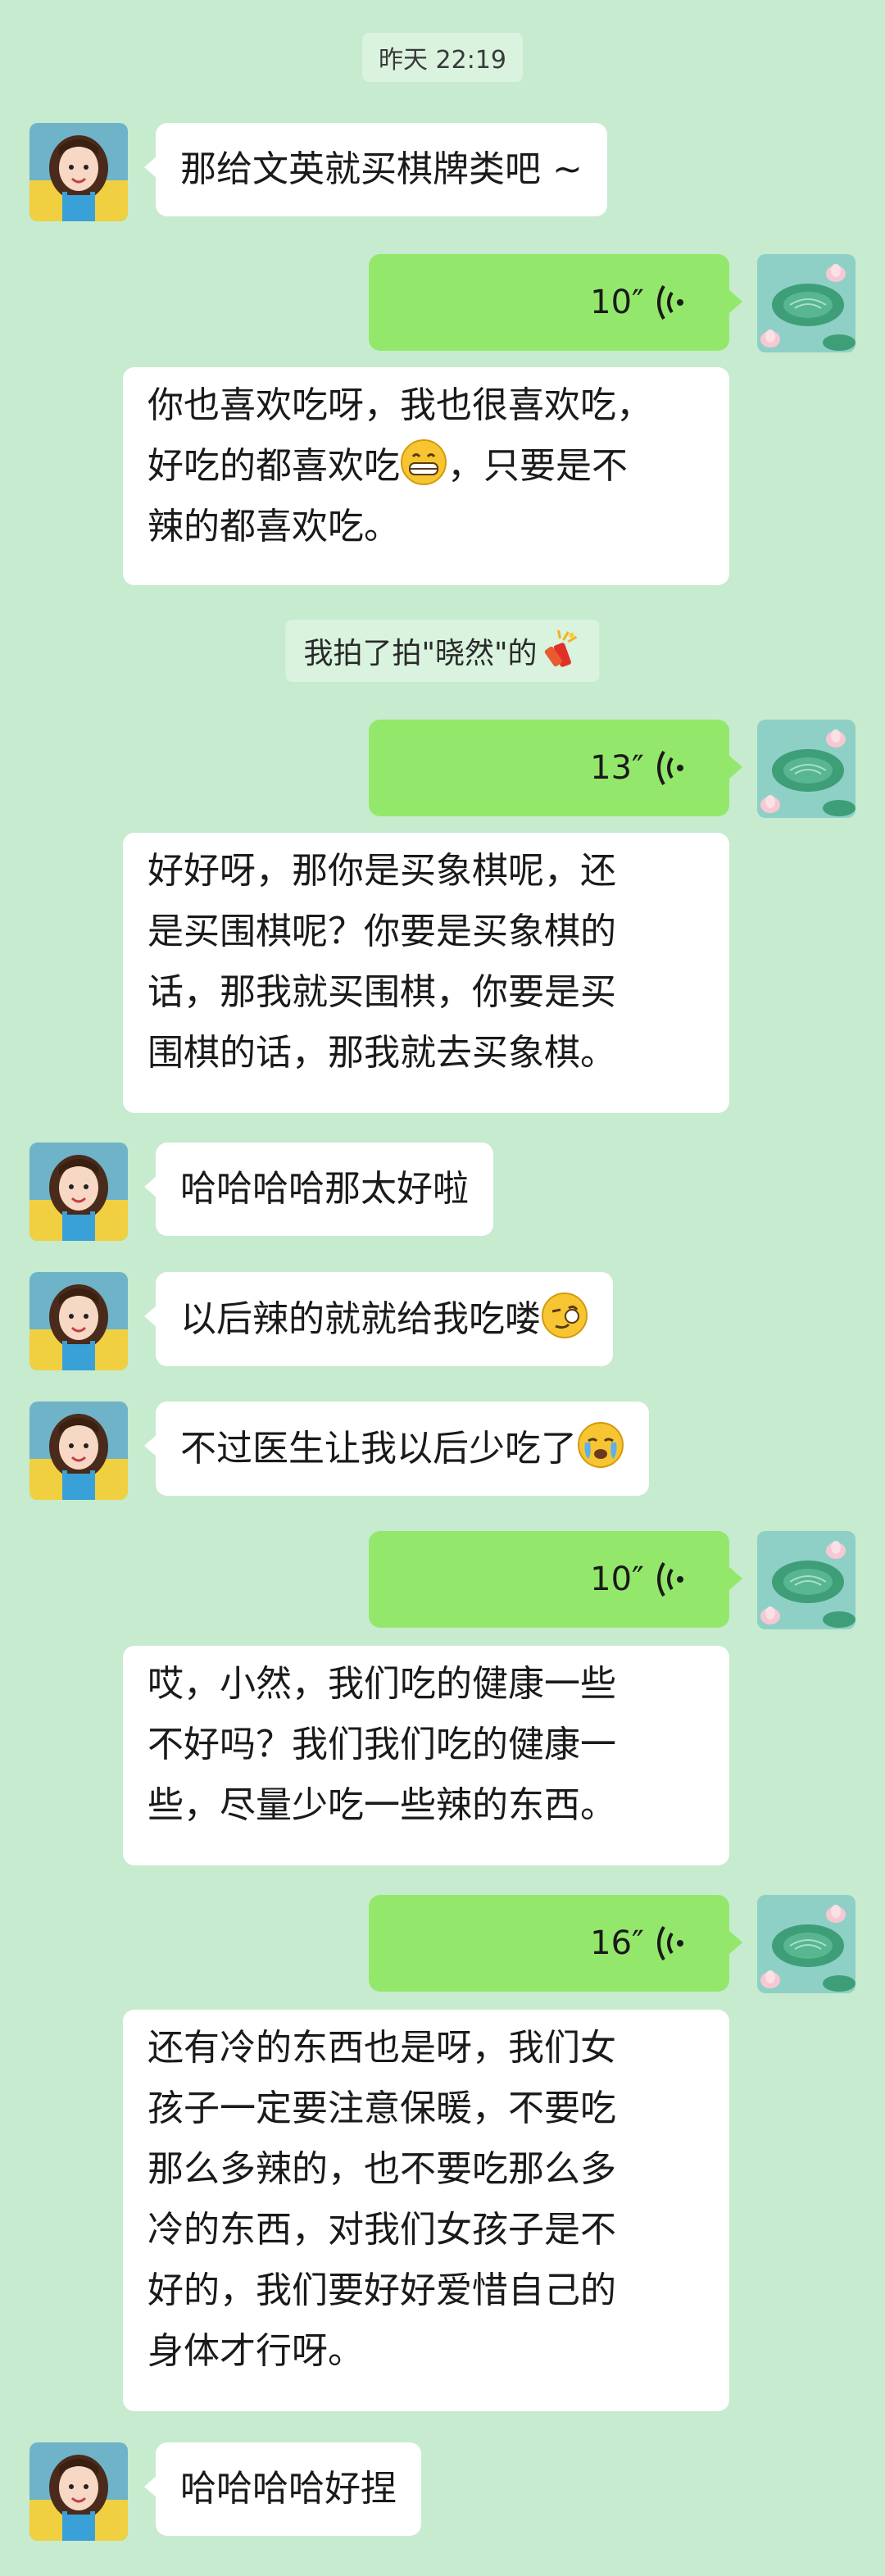 The width and height of the screenshot is (885, 2576). What do you see at coordinates (564, 1315) in the screenshot?
I see `wink-emoji` at bounding box center [564, 1315].